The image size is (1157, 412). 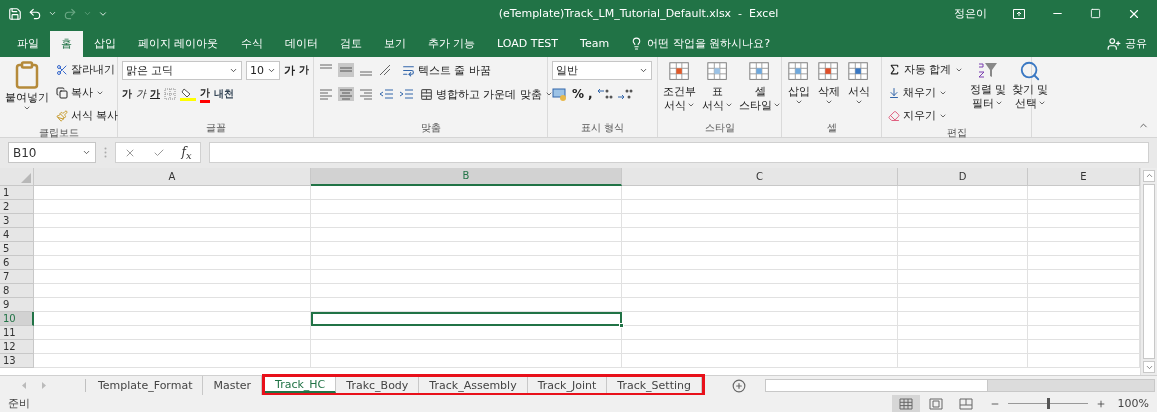 What do you see at coordinates (829, 90) in the screenshot?
I see `cell-button: 삭제` at bounding box center [829, 90].